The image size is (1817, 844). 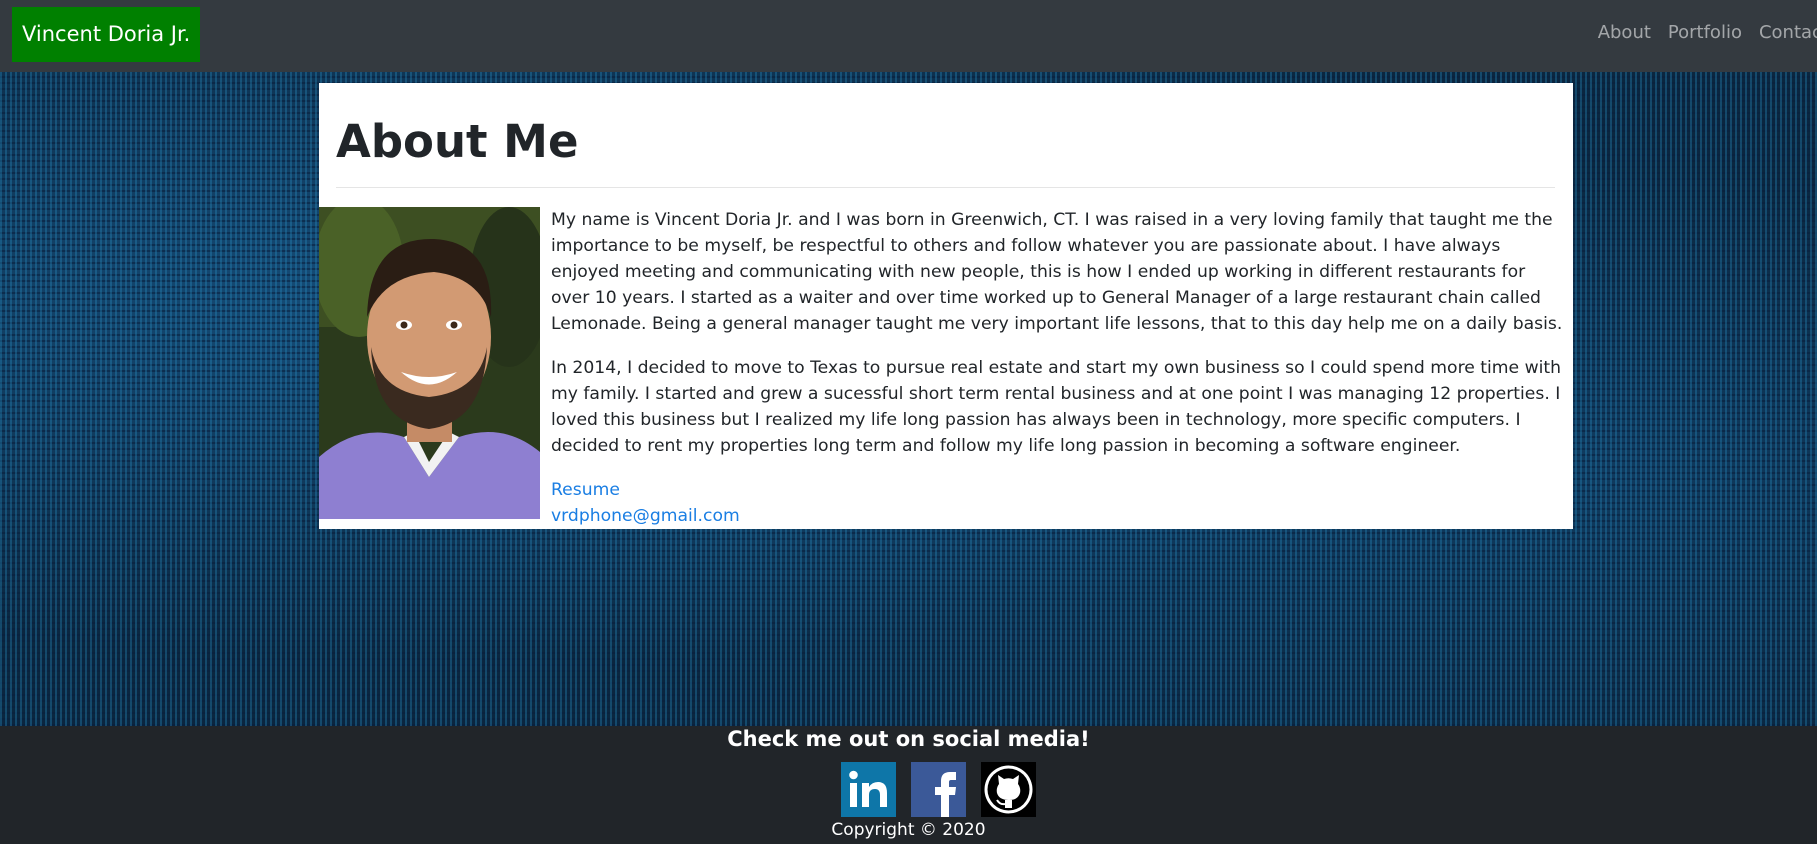 What do you see at coordinates (908, 739) in the screenshot?
I see `social-heading: Check me out on social media!` at bounding box center [908, 739].